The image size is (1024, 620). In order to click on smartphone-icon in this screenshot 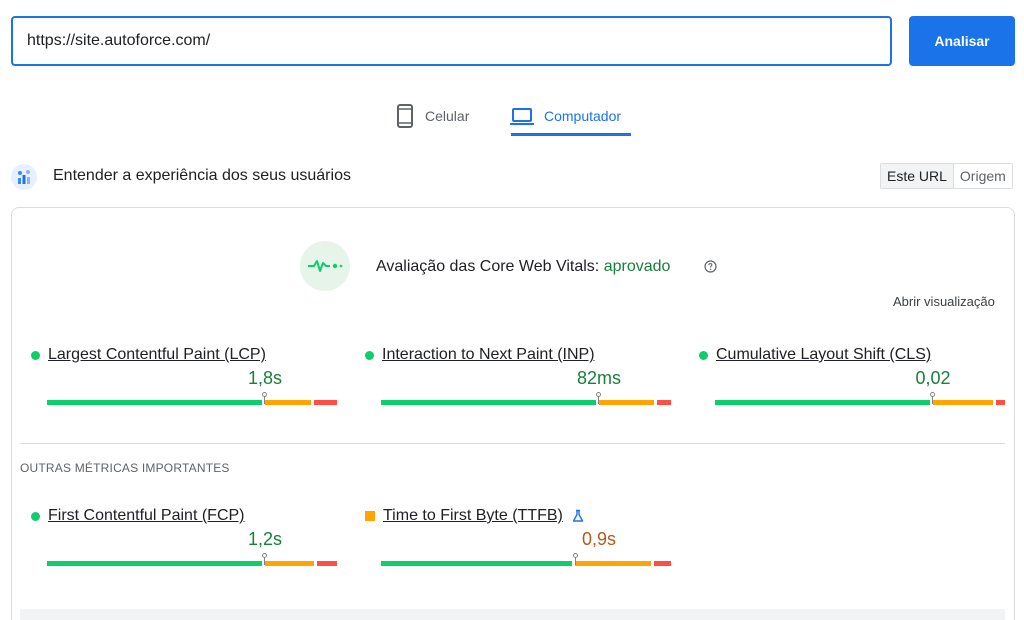, I will do `click(405, 116)`.